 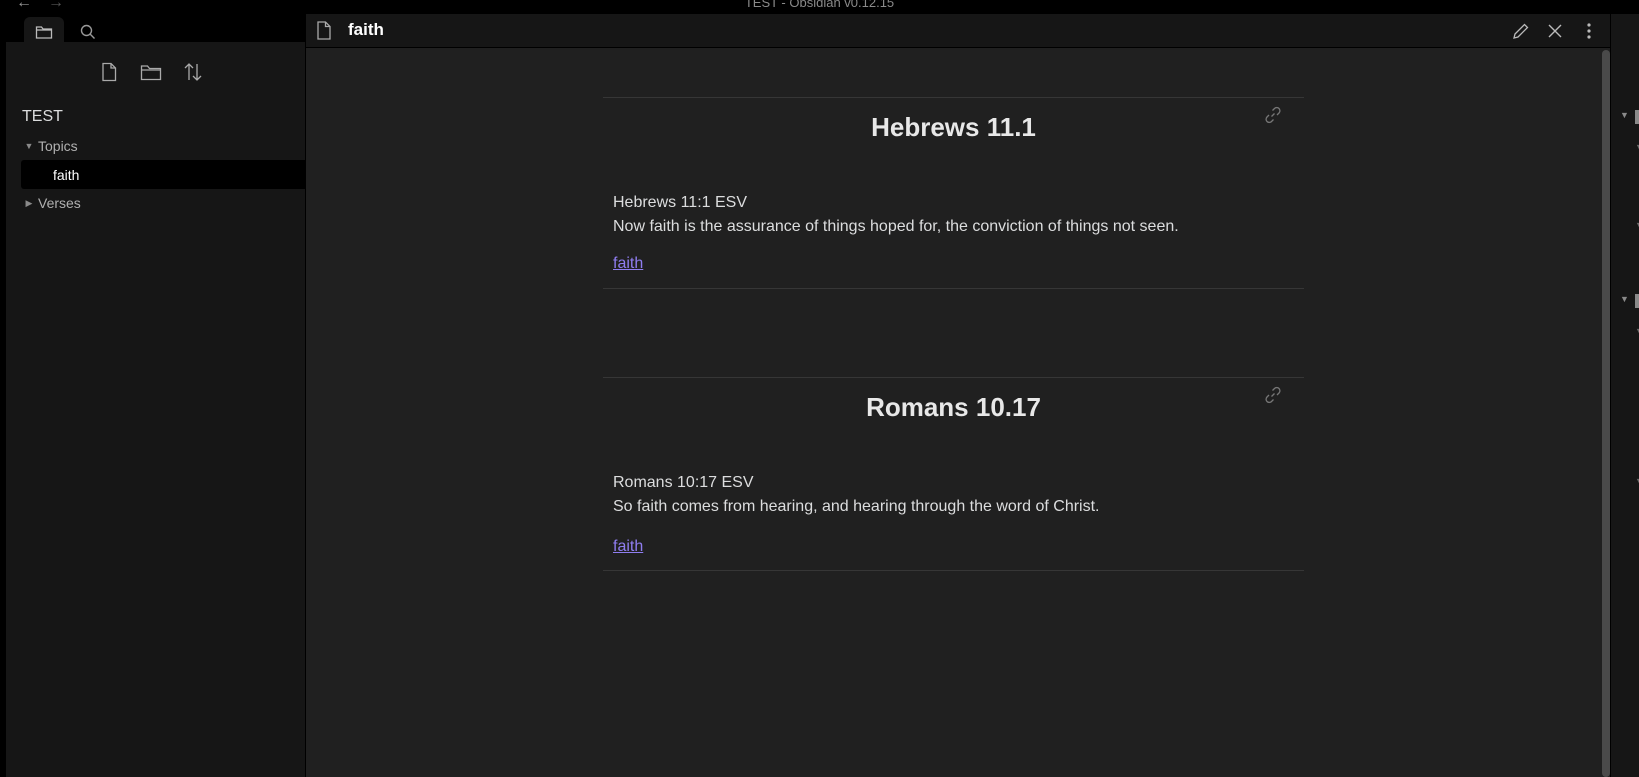 I want to click on vault-name: TEST, so click(x=42, y=117).